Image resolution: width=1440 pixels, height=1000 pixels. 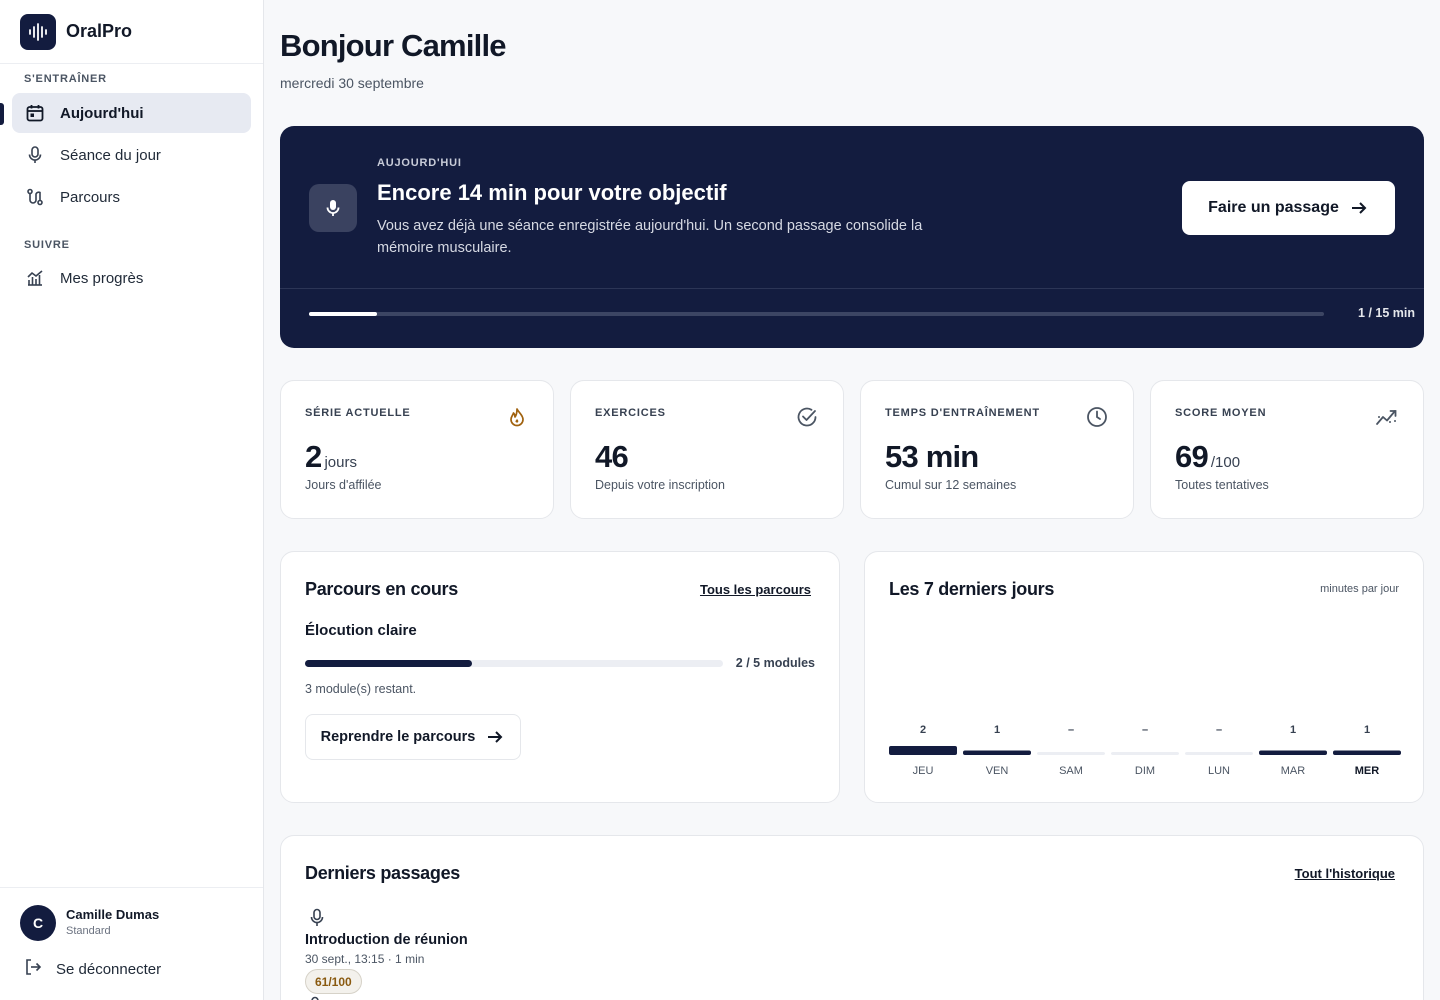 What do you see at coordinates (361, 630) in the screenshot?
I see `course-name: Élocution claire` at bounding box center [361, 630].